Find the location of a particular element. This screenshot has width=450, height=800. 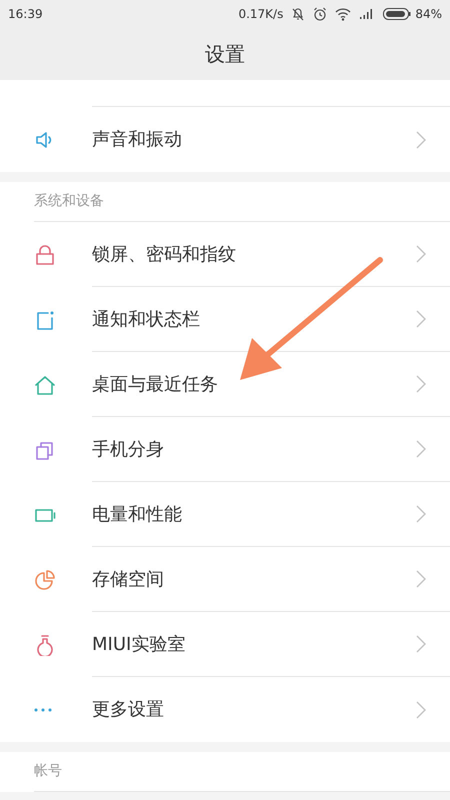

item-label: 桌面与最近任务 is located at coordinates (155, 384).